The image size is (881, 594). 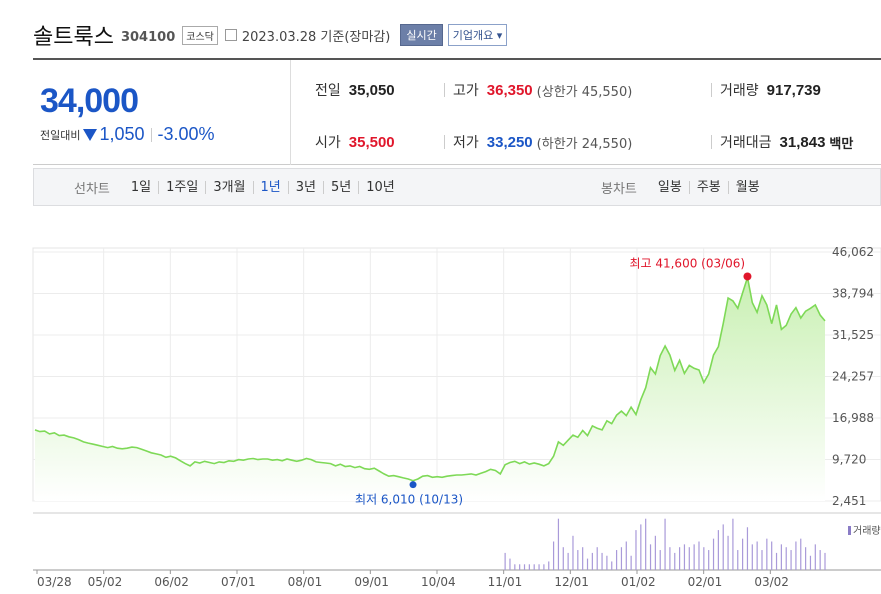 I want to click on min-annotation: 최저 6,010 (10/13), so click(x=409, y=500).